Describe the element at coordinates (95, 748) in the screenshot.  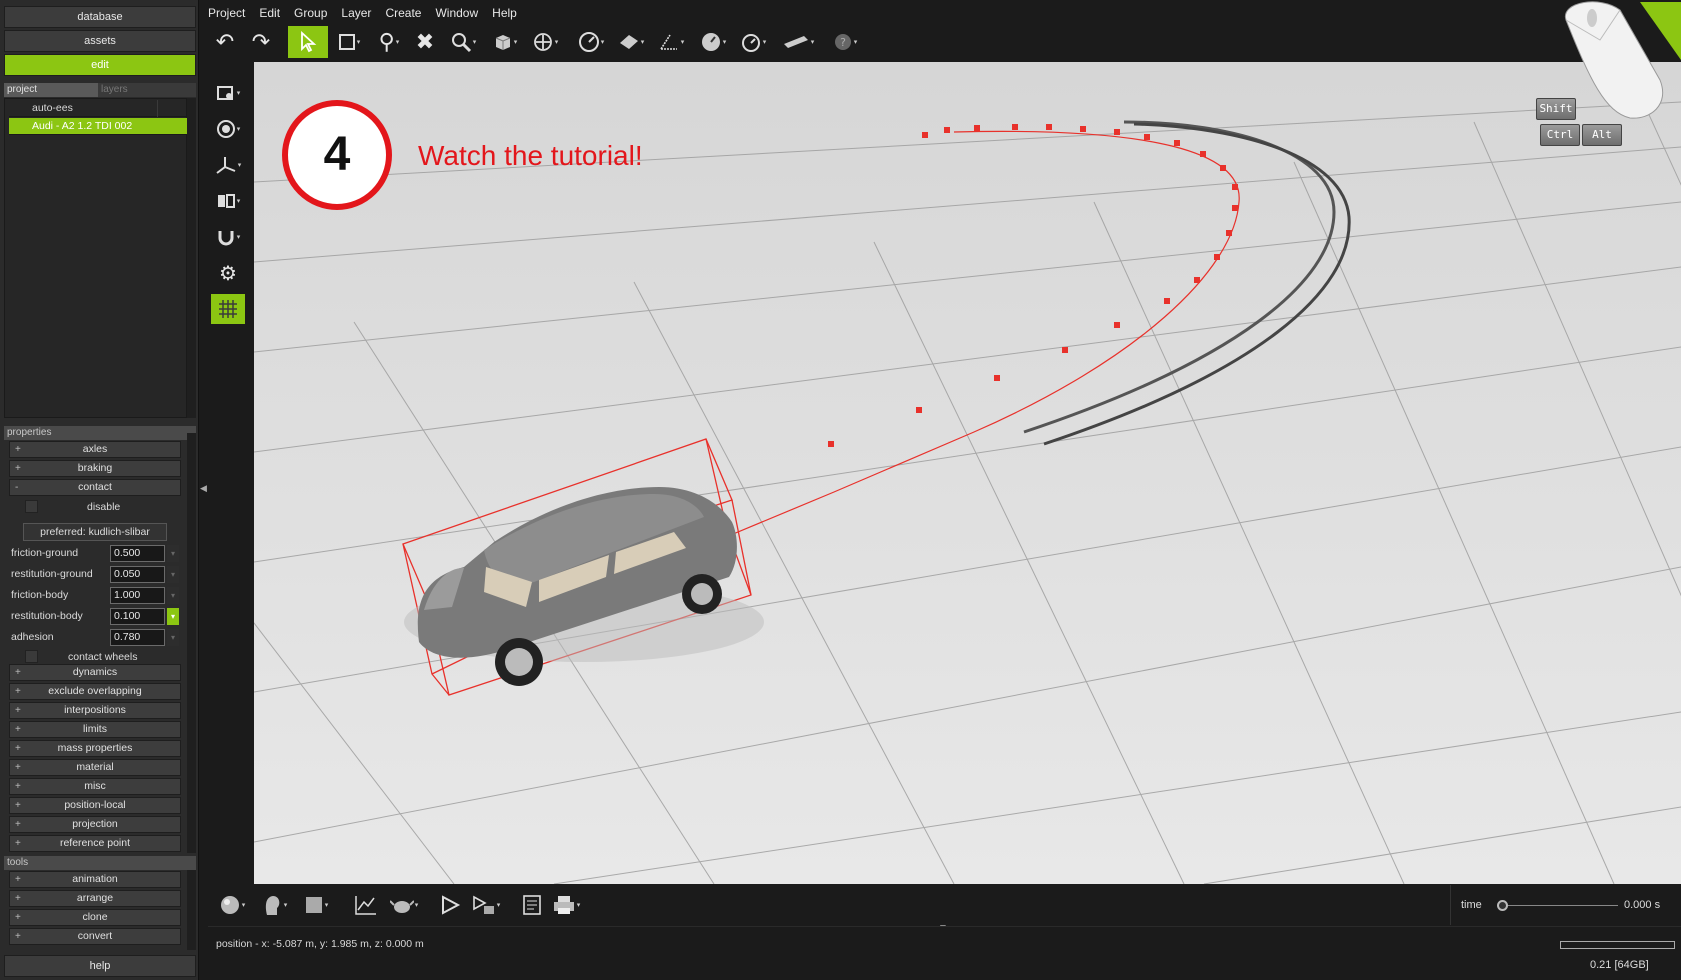
I see `prop-group-mass-properties: + mass properties` at that location.